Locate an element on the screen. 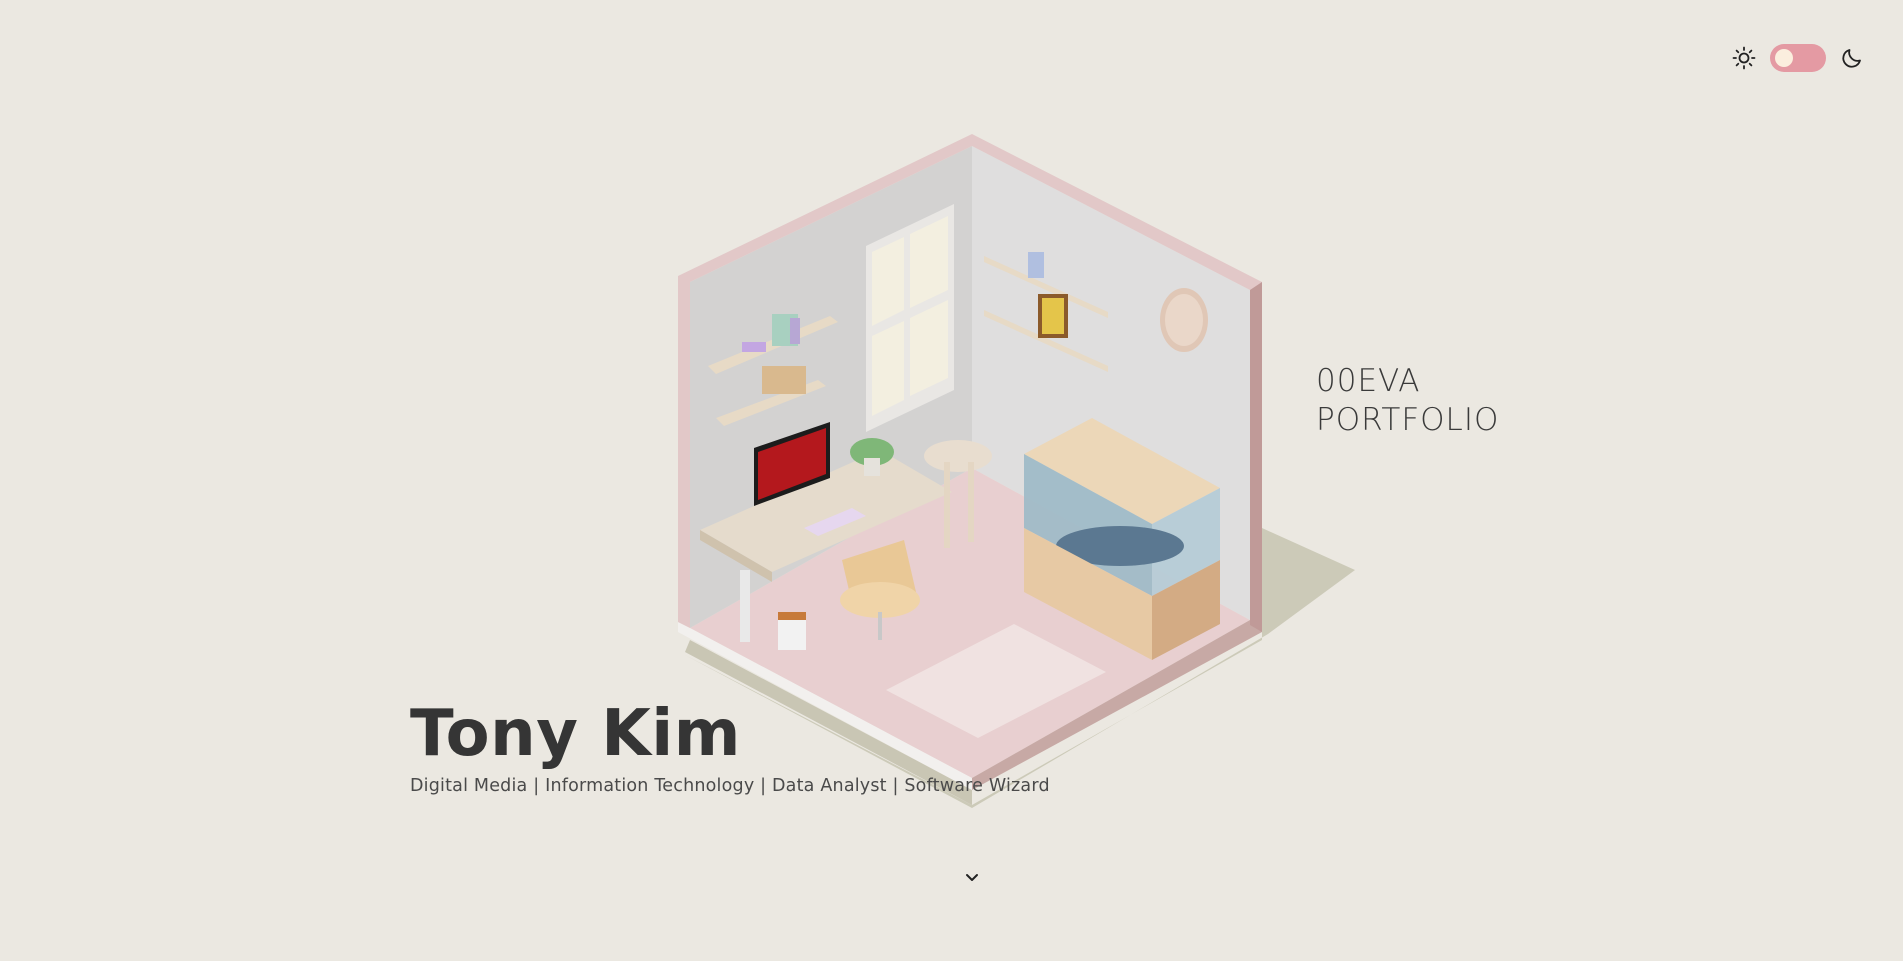  monitor is located at coordinates (792, 464).